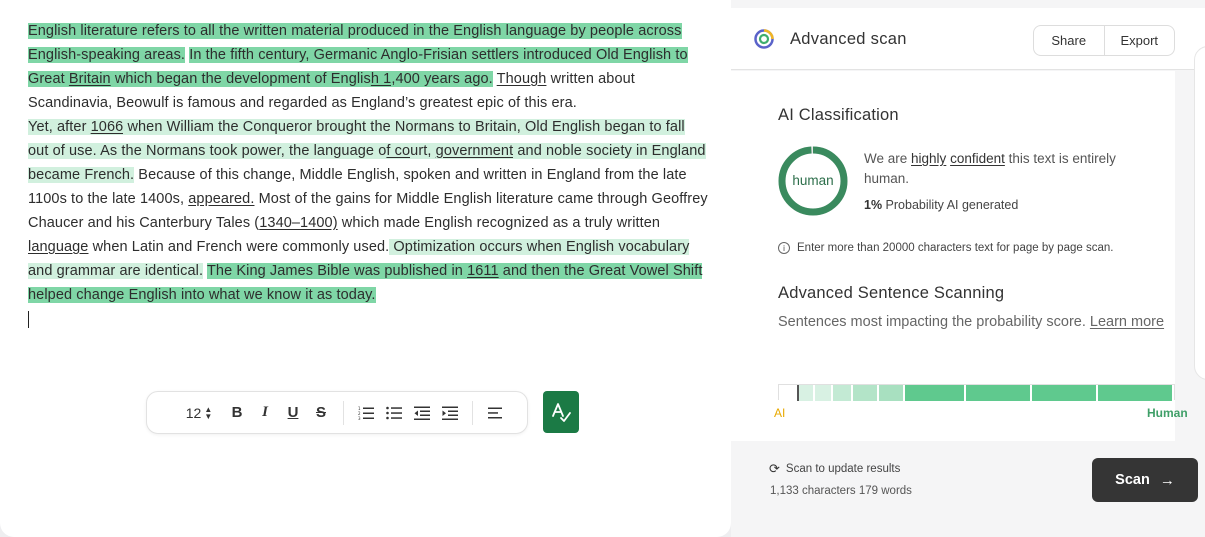 The width and height of the screenshot is (1205, 537). Describe the element at coordinates (368, 319) in the screenshot. I see `cursor-line` at that location.